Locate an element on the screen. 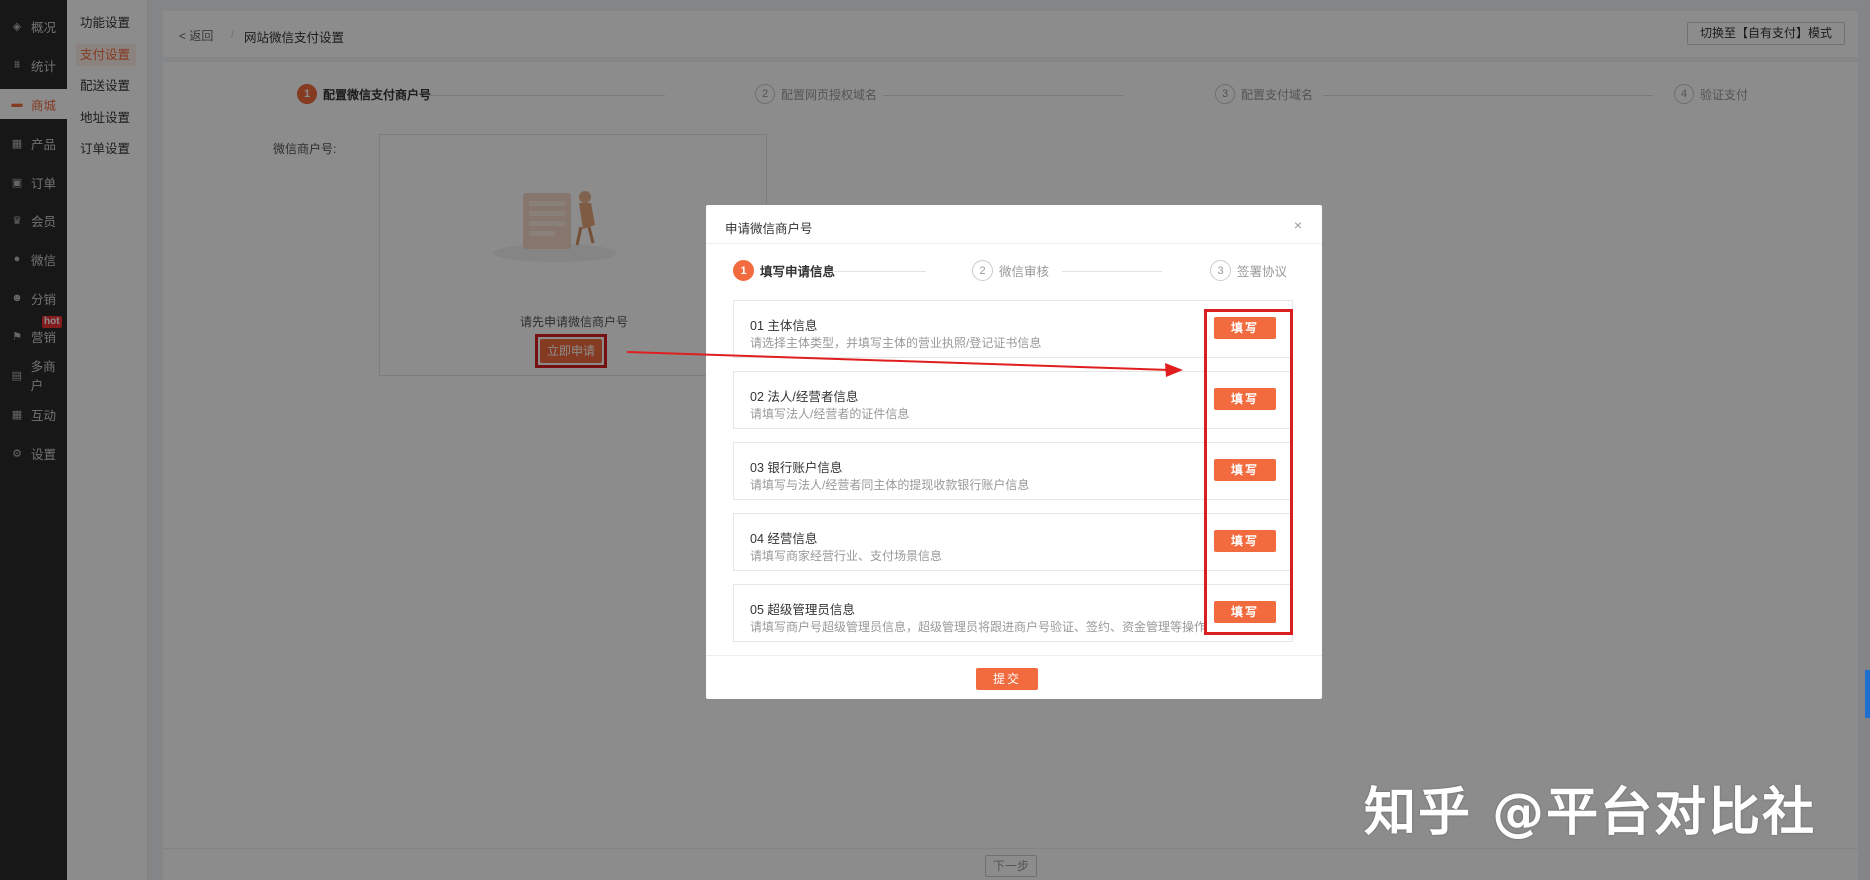 The width and height of the screenshot is (1870, 880). card-description: 请选择主体类型，并填写主体的营业执照/登记证书信息 is located at coordinates (896, 343).